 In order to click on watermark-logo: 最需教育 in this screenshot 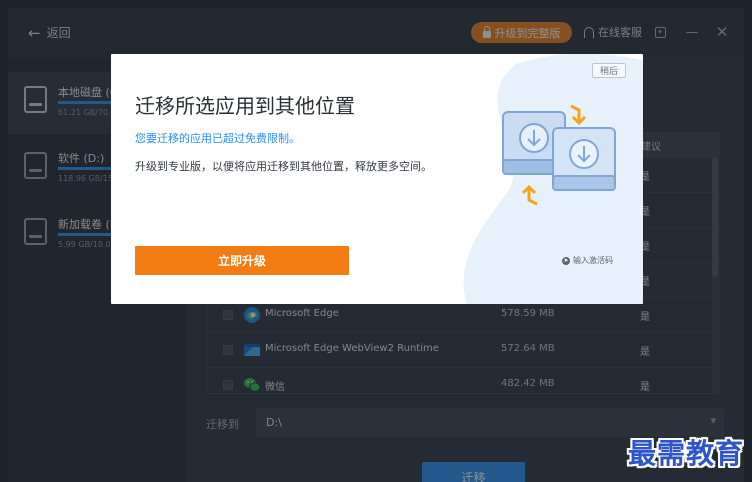, I will do `click(686, 453)`.